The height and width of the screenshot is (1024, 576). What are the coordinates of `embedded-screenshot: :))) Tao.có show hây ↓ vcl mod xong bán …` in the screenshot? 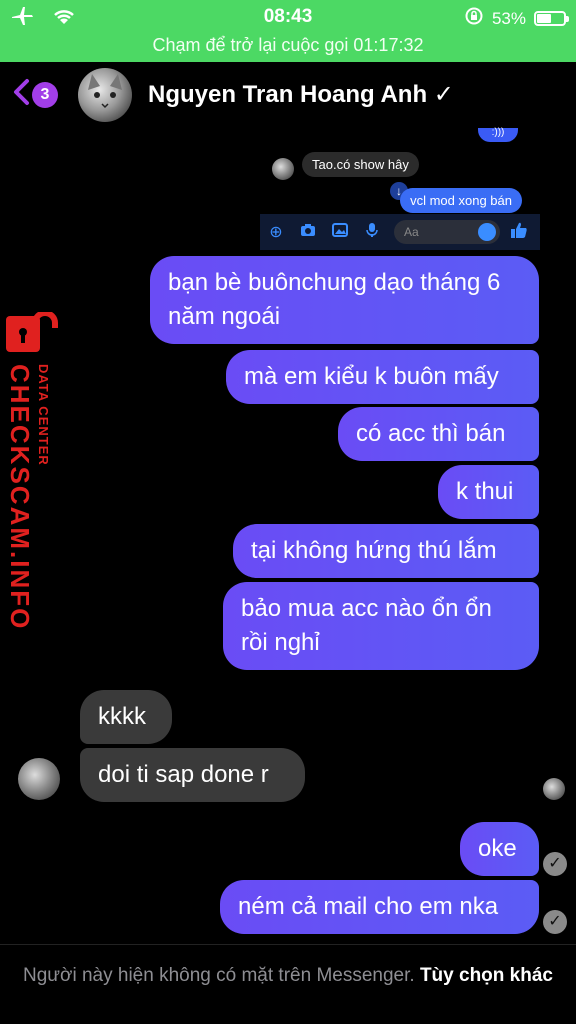 It's located at (400, 188).